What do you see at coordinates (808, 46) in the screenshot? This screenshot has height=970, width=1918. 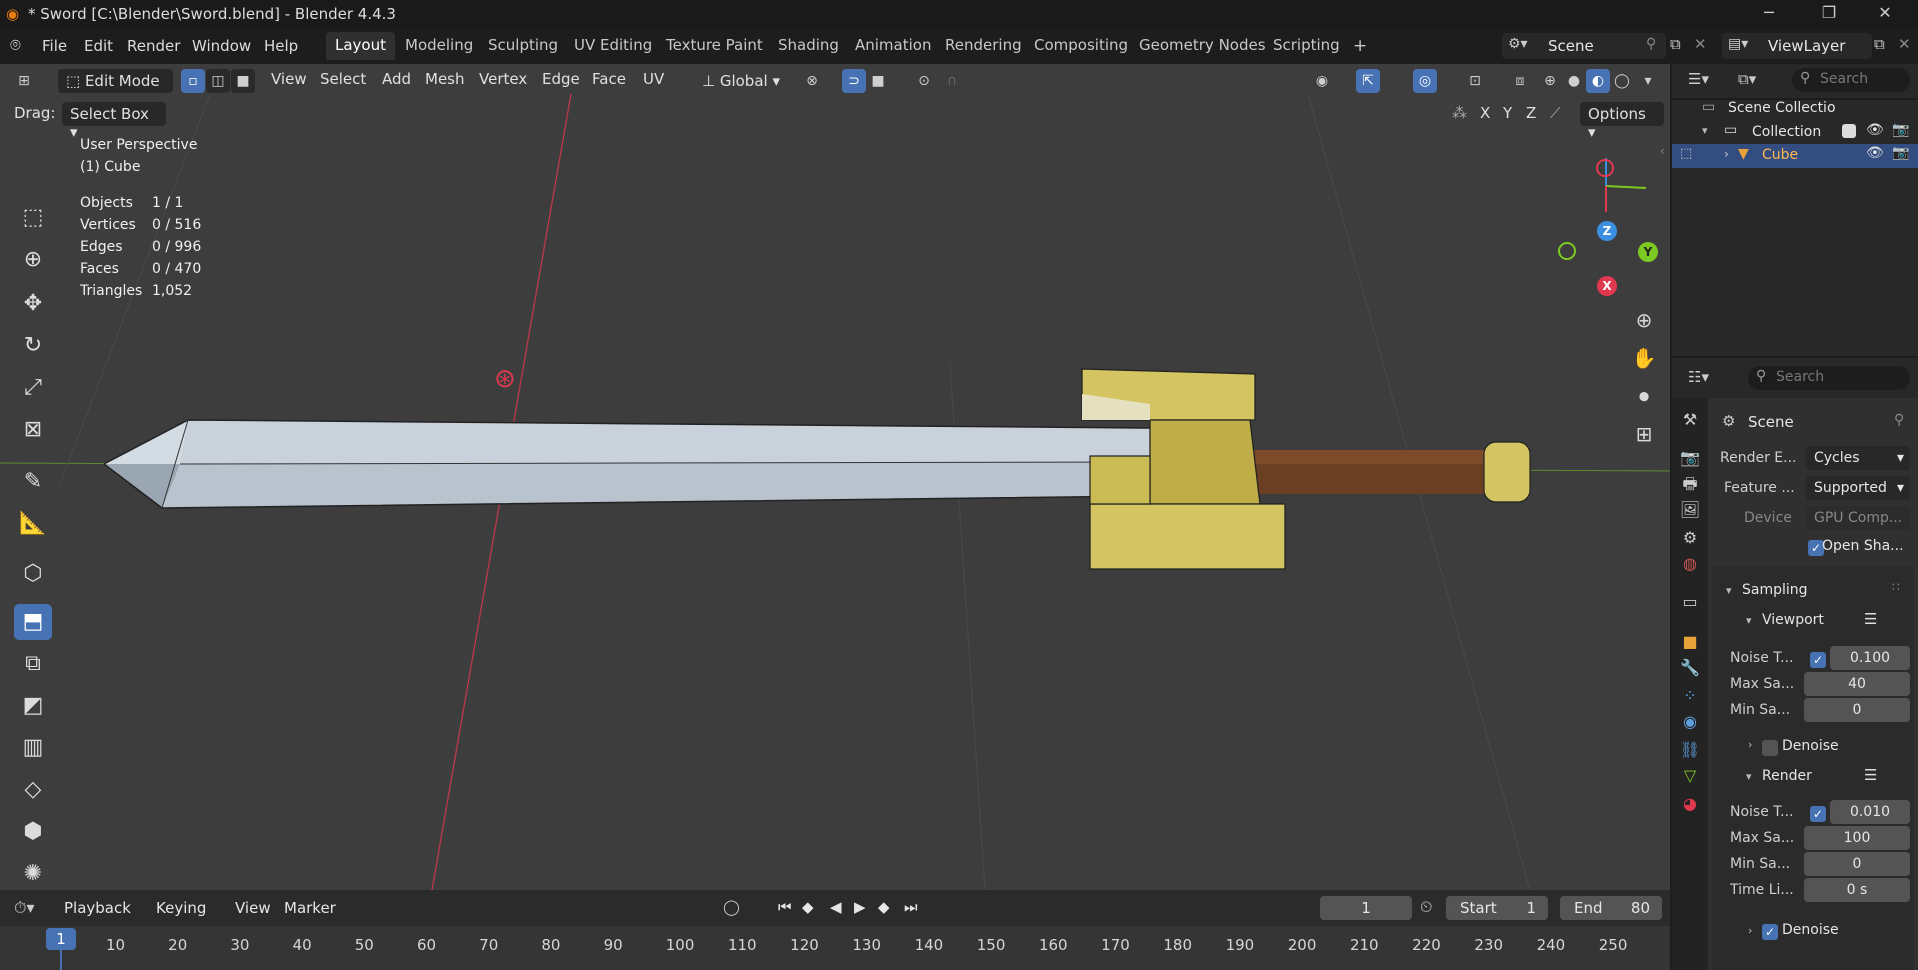 I see `tab-shading: Shading` at bounding box center [808, 46].